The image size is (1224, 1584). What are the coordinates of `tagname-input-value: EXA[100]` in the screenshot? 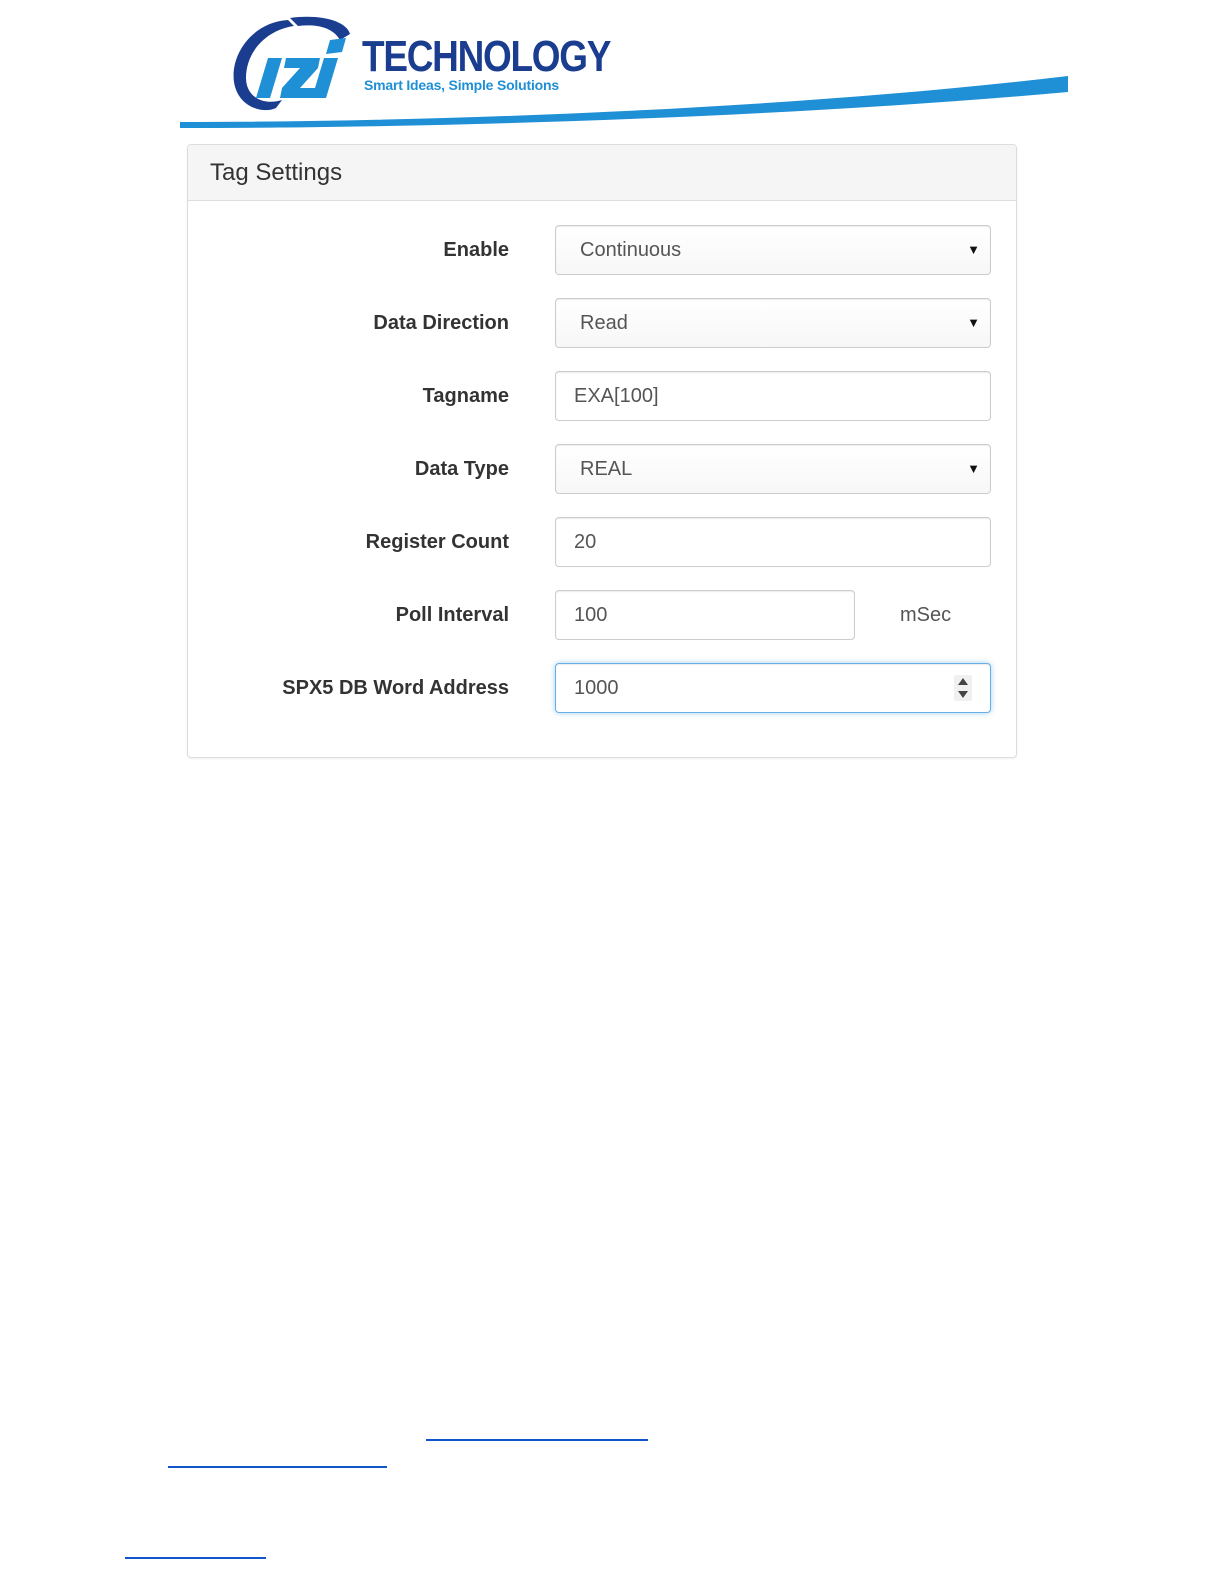 It's located at (616, 396).